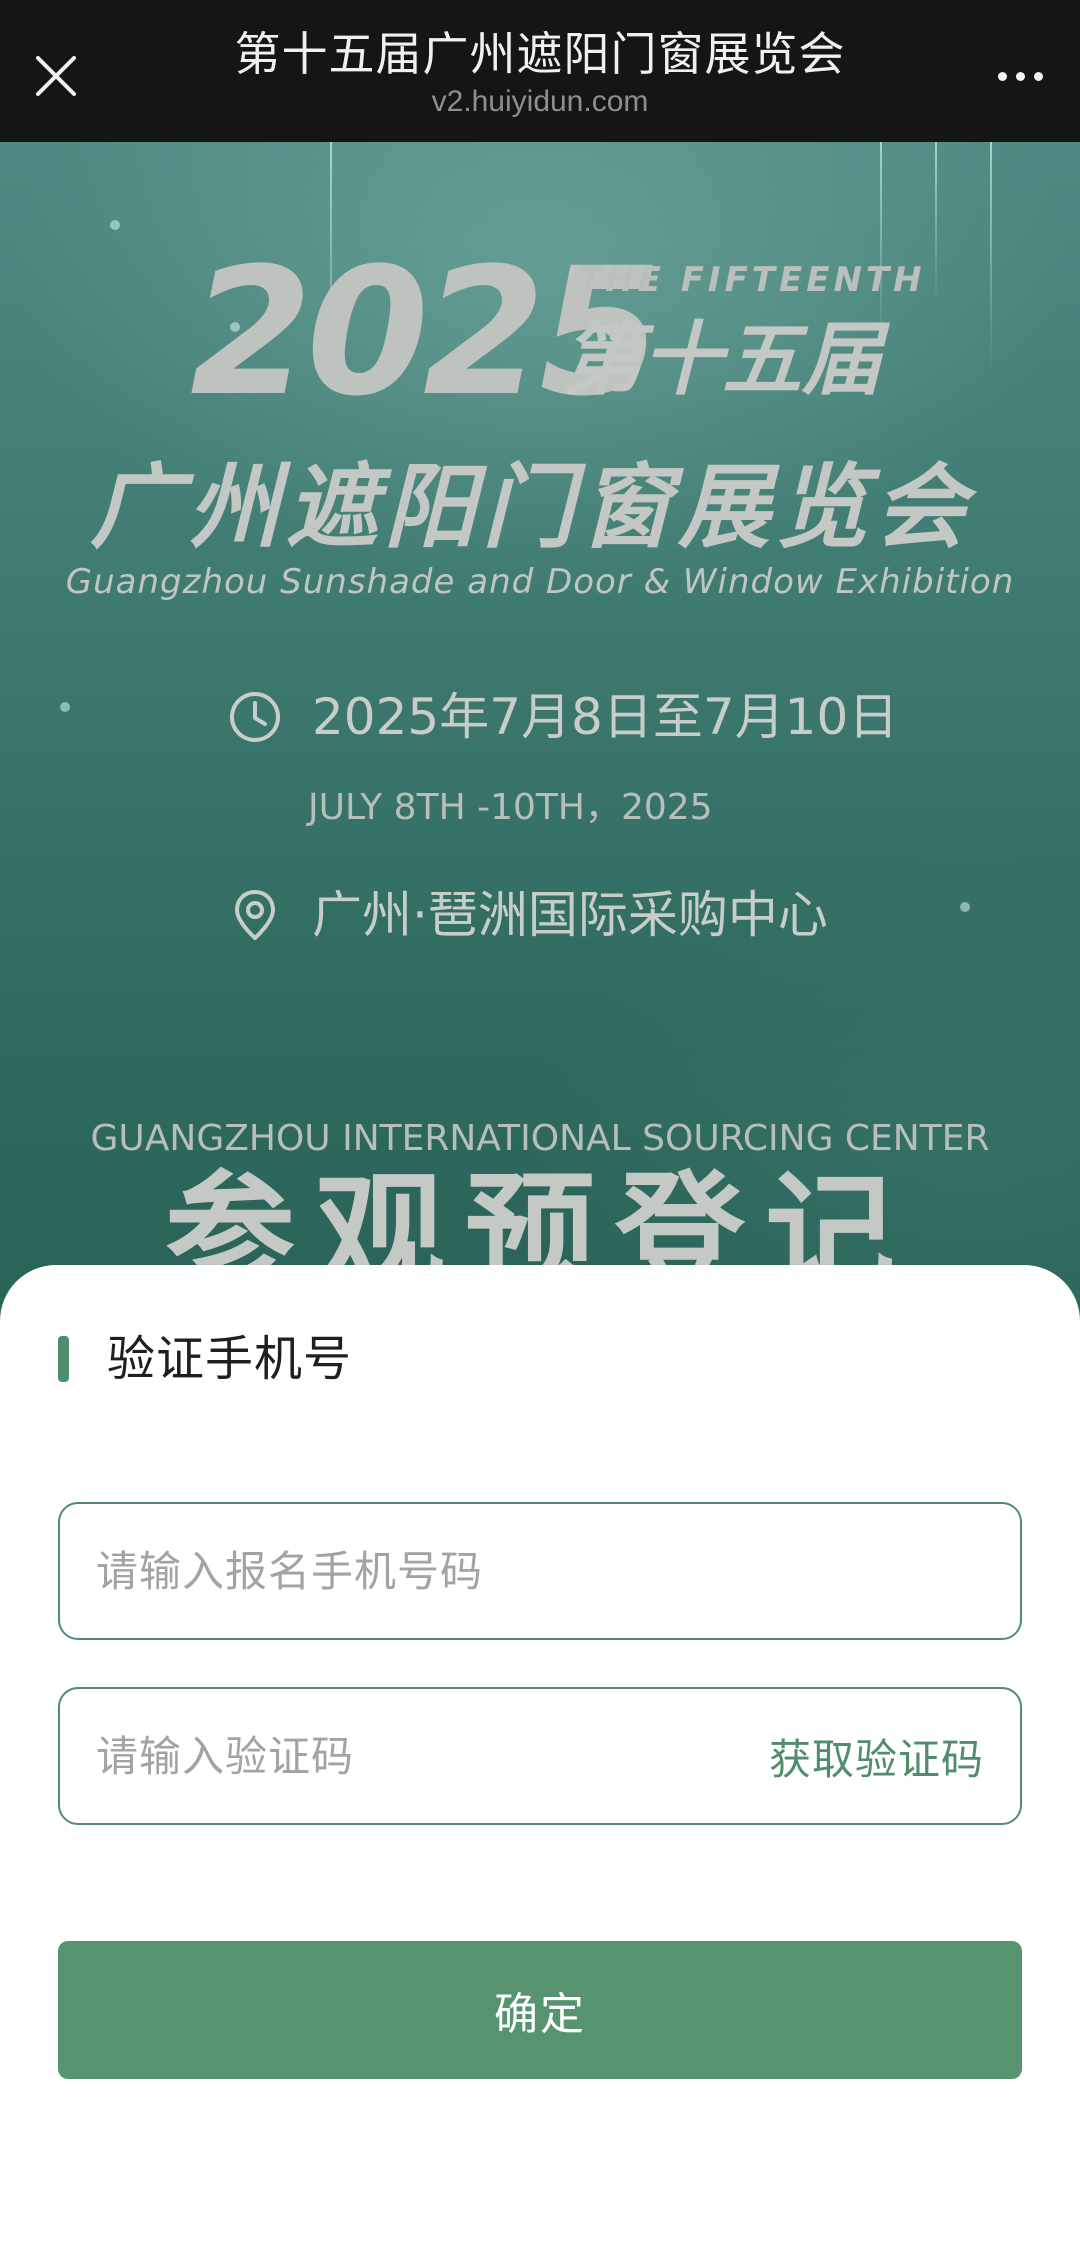 The width and height of the screenshot is (1080, 2268). Describe the element at coordinates (255, 717) in the screenshot. I see `clock-icon` at that location.